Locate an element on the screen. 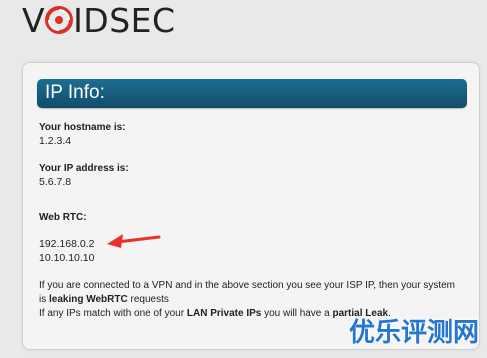 The width and height of the screenshot is (487, 358). webrtc-ip-2: 10.10.10.10 is located at coordinates (67, 258).